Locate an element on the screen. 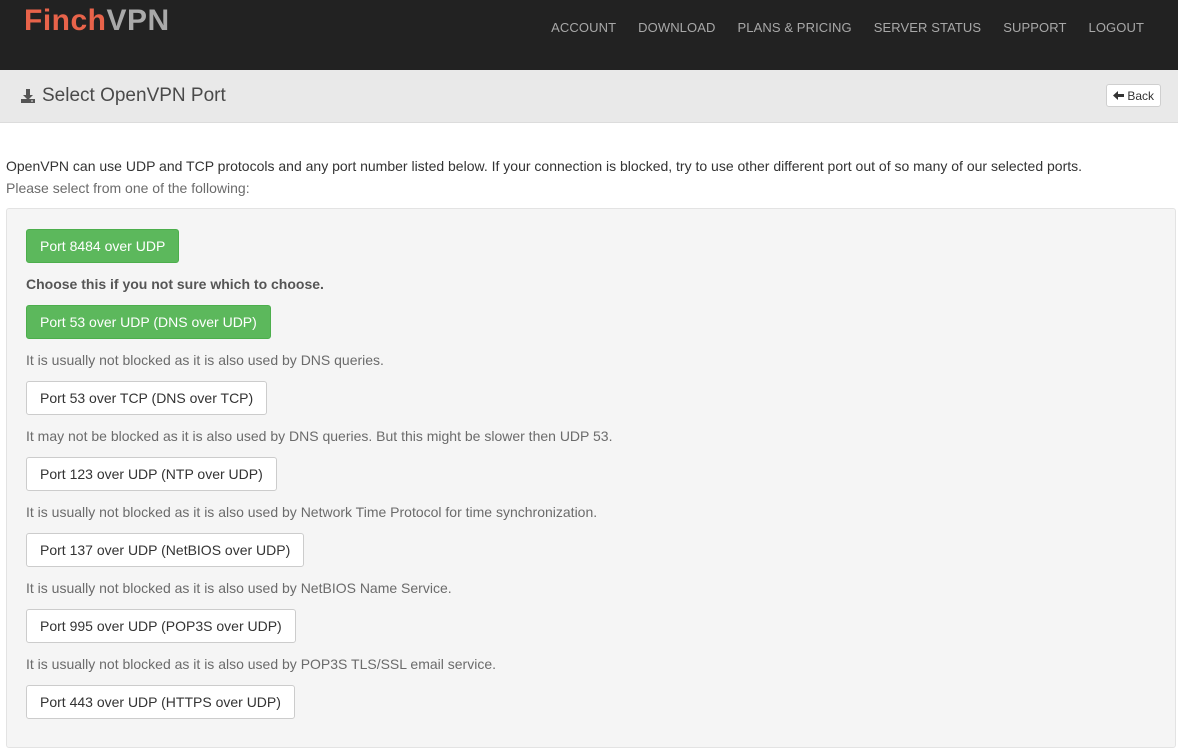 This screenshot has height=748, width=1178. port-443-udp-button: Port 443 over UDP (HTTPS over UDP) is located at coordinates (160, 702).